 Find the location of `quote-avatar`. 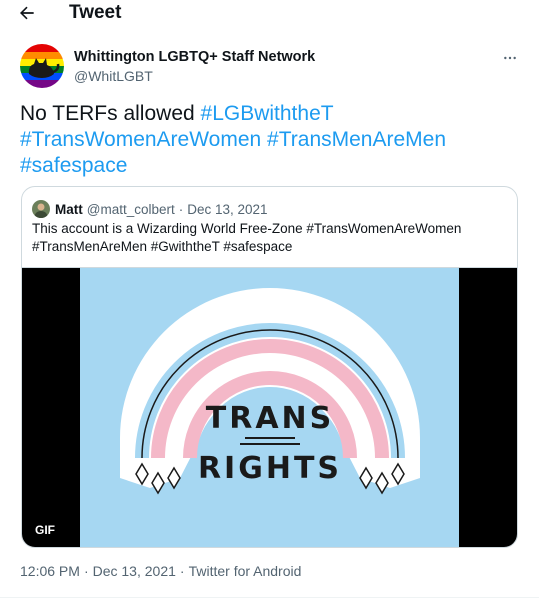

quote-avatar is located at coordinates (41, 209).